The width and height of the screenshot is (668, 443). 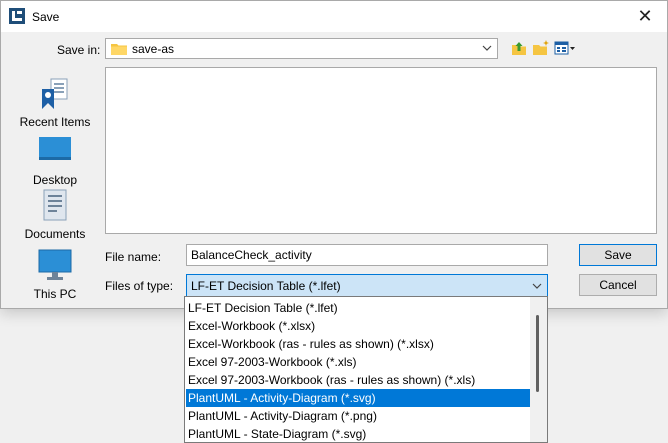 What do you see at coordinates (46, 17) in the screenshot?
I see `window-title: Save` at bounding box center [46, 17].